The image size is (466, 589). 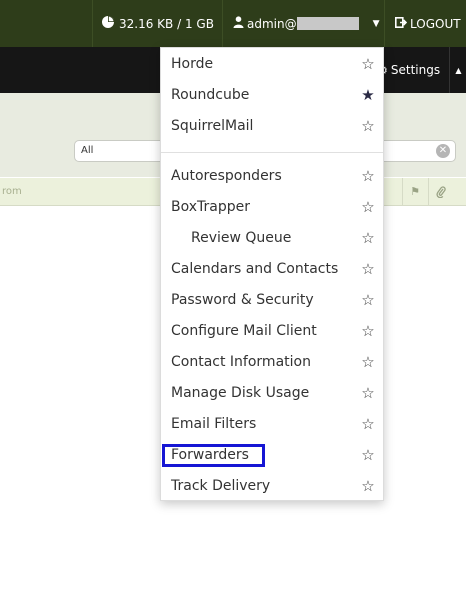 What do you see at coordinates (192, 64) in the screenshot?
I see `menu-item-label: Horde` at bounding box center [192, 64].